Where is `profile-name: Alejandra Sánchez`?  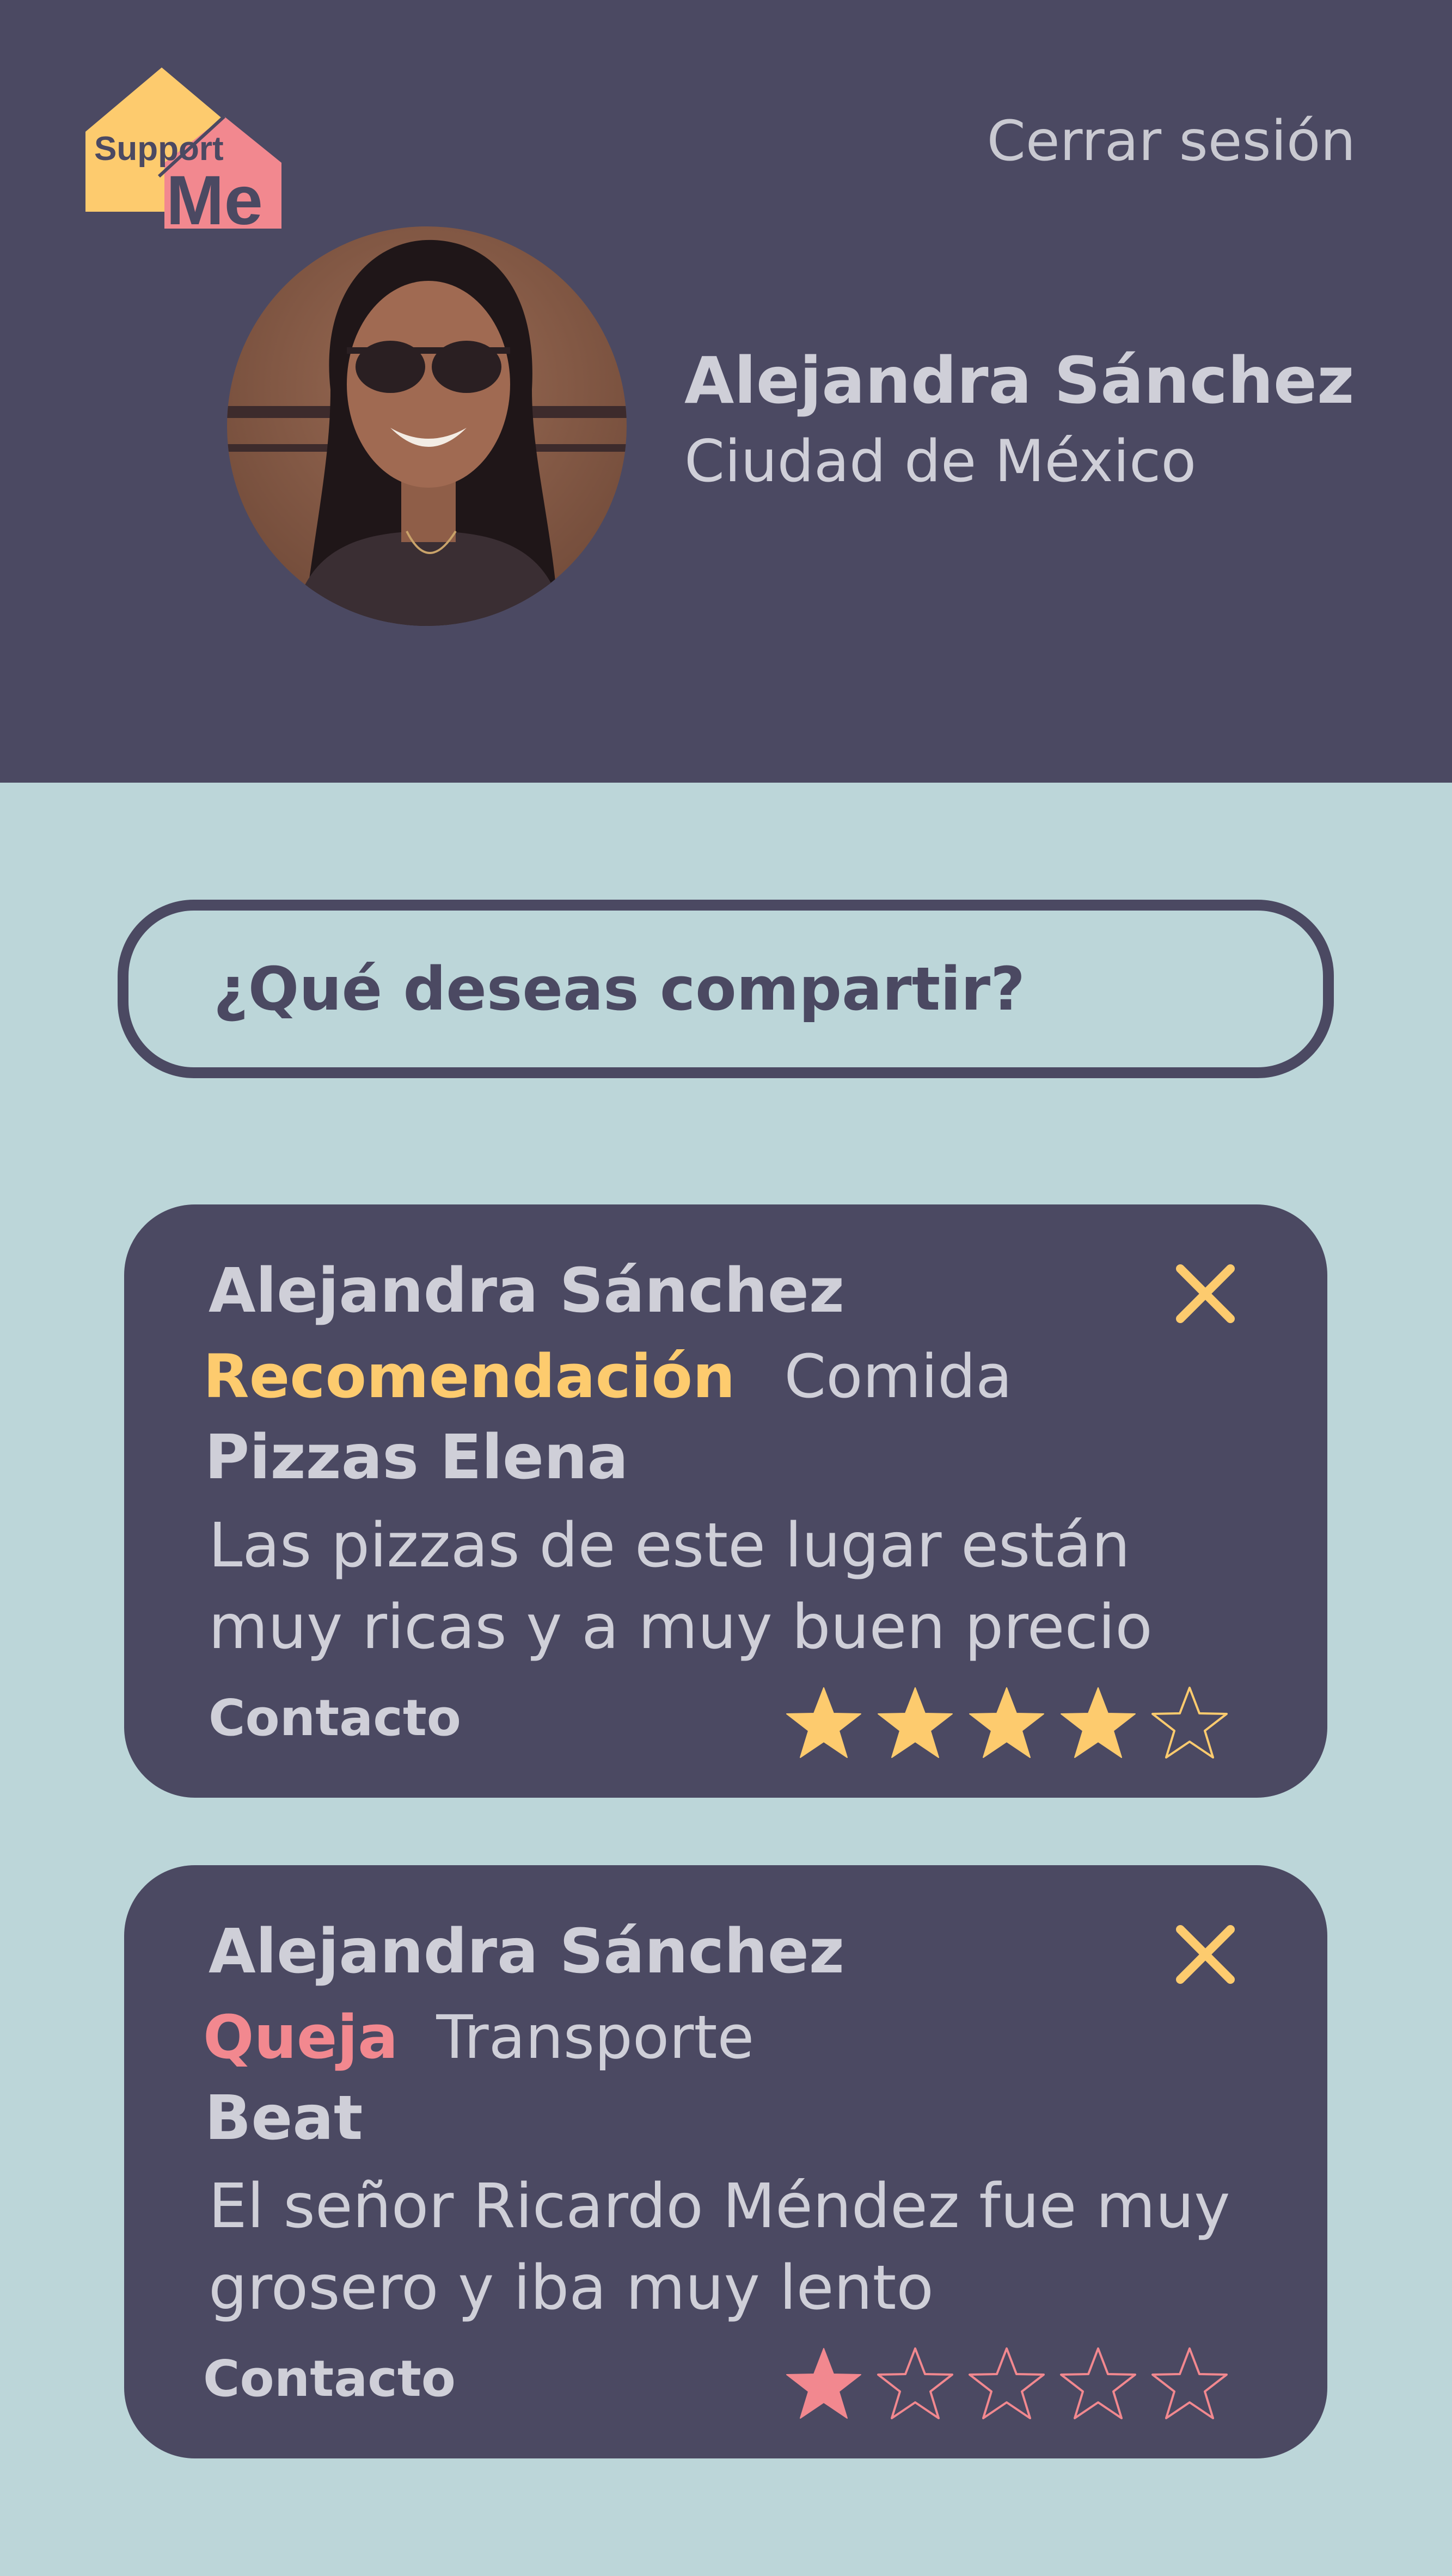
profile-name: Alejandra Sánchez is located at coordinates (1019, 380).